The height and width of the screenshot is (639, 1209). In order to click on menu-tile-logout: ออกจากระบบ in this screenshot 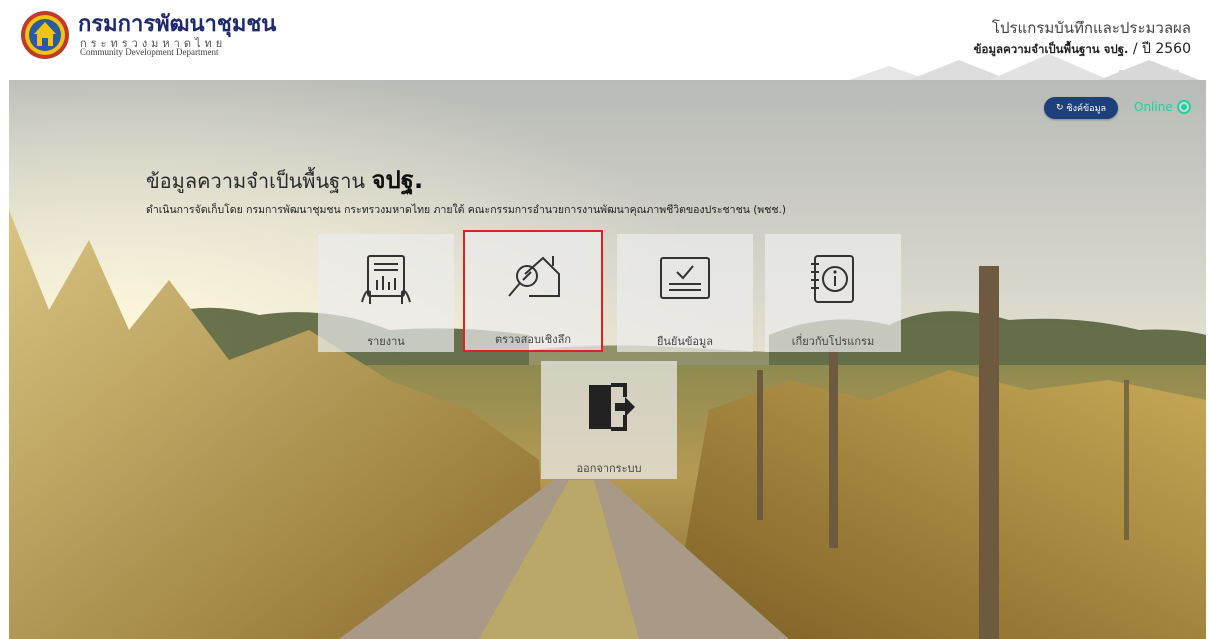, I will do `click(609, 420)`.